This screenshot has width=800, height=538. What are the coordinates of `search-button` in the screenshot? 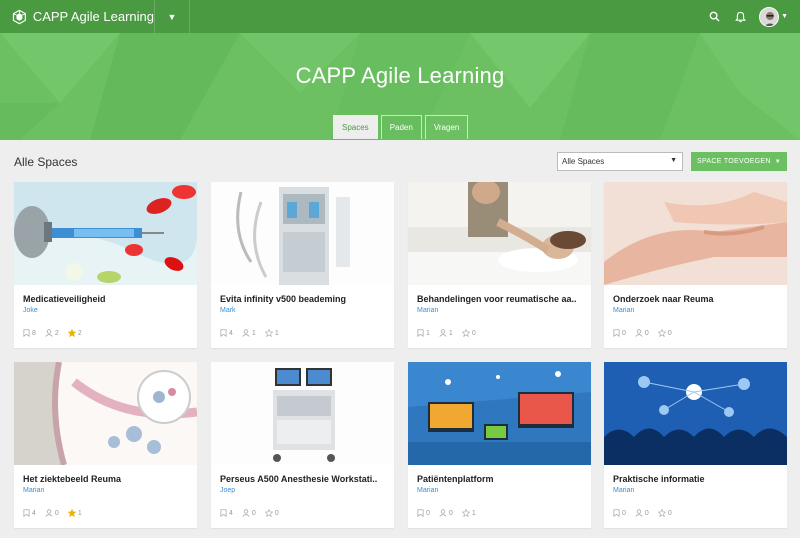 It's located at (714, 16).